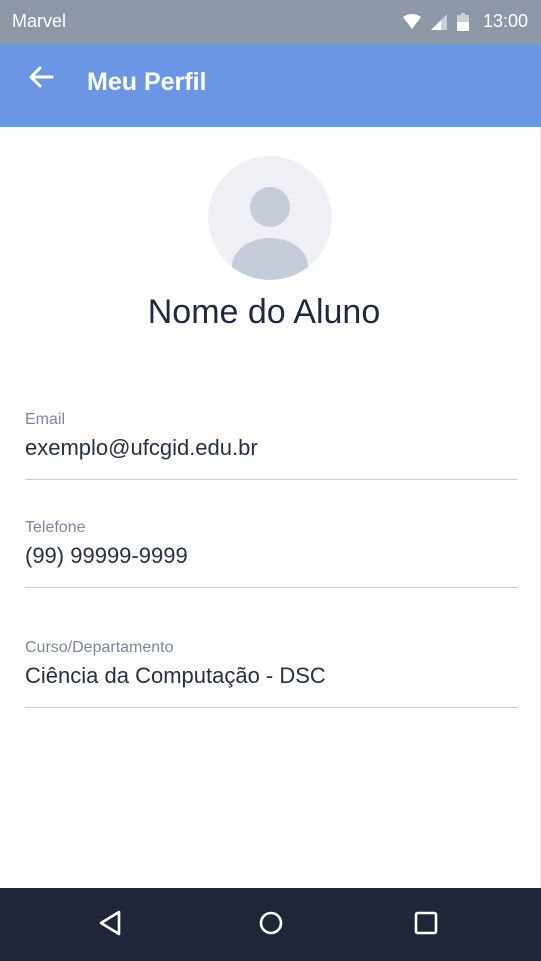 The height and width of the screenshot is (961, 541). What do you see at coordinates (147, 82) in the screenshot?
I see `page-title: Meu Perfil` at bounding box center [147, 82].